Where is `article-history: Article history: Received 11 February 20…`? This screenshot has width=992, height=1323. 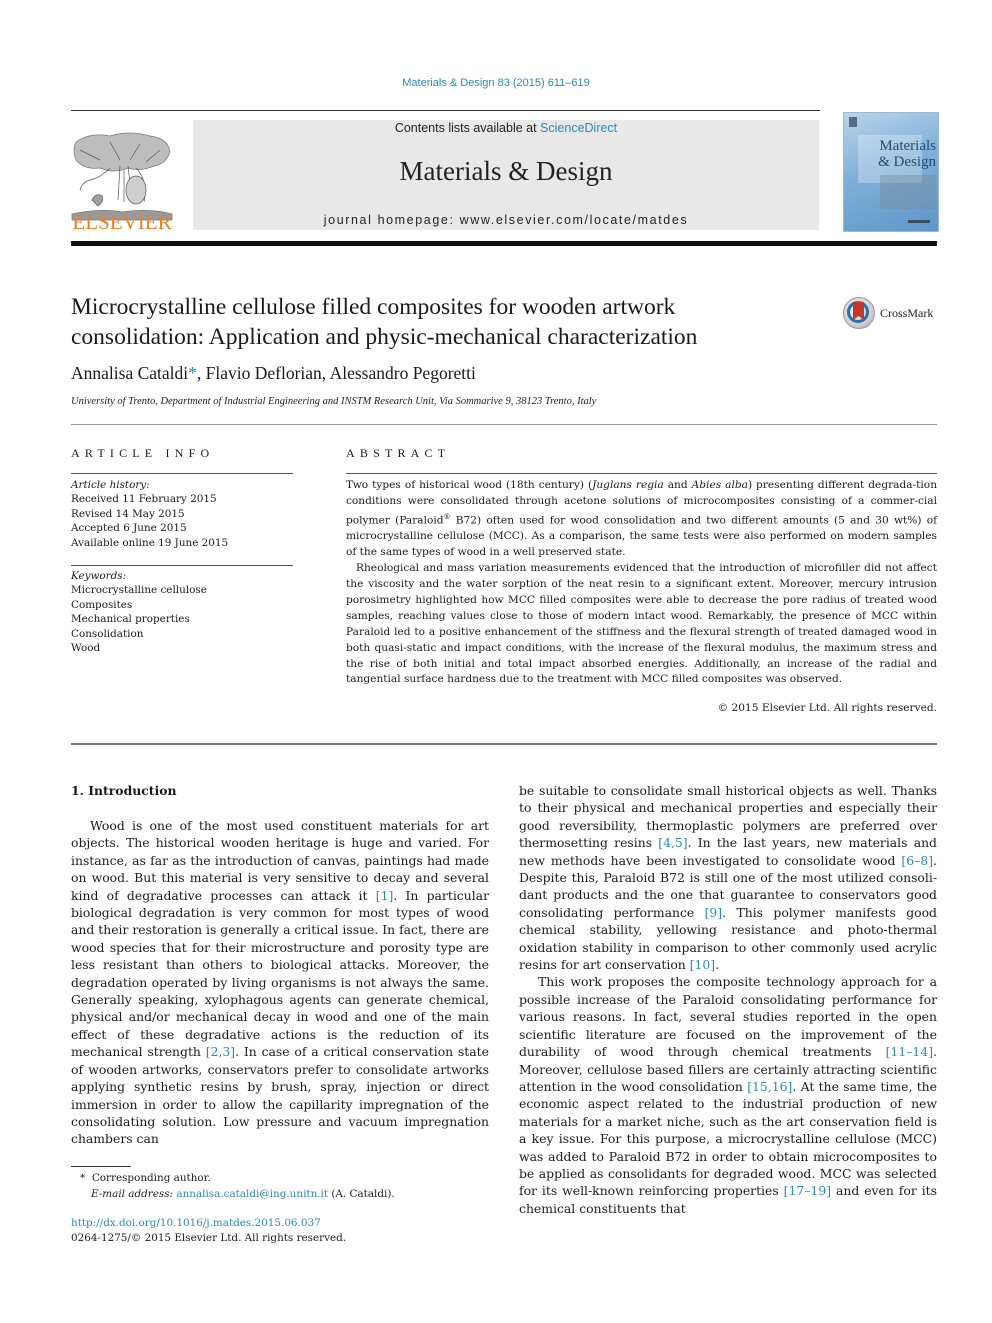
article-history: Article history: Received 11 February 20… is located at coordinates (186, 514).